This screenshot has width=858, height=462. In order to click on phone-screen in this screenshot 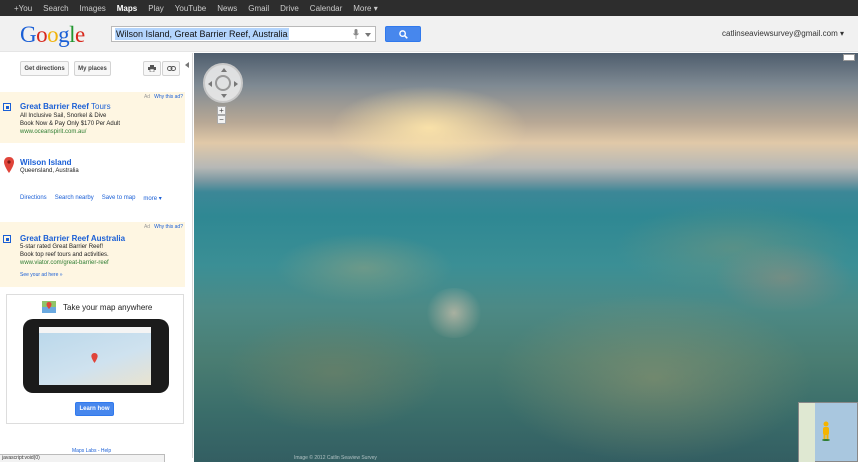, I will do `click(95, 356)`.